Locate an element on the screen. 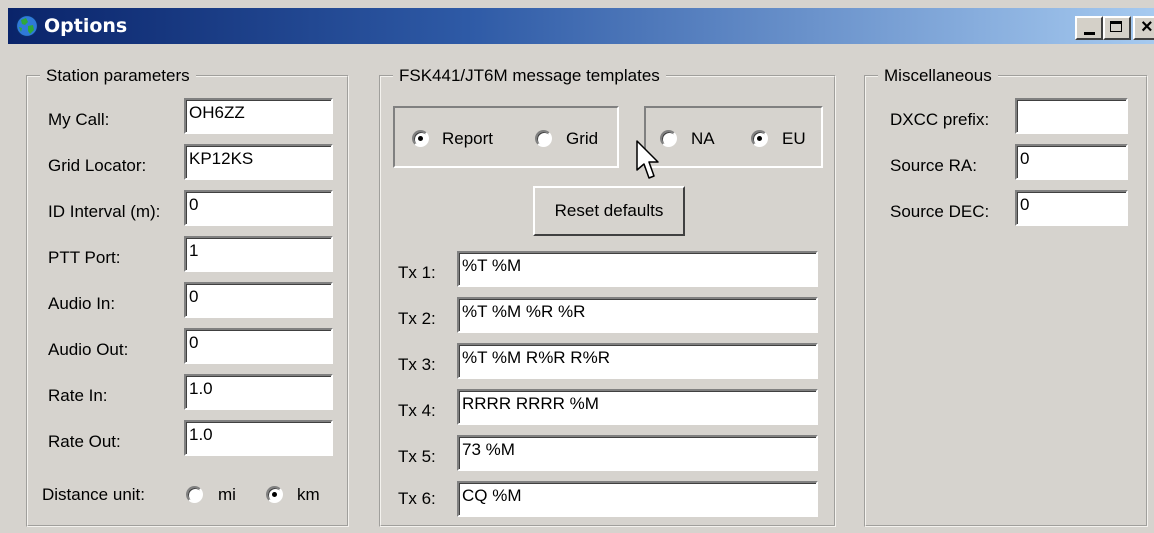  my-call-label: My Call: is located at coordinates (79, 119).